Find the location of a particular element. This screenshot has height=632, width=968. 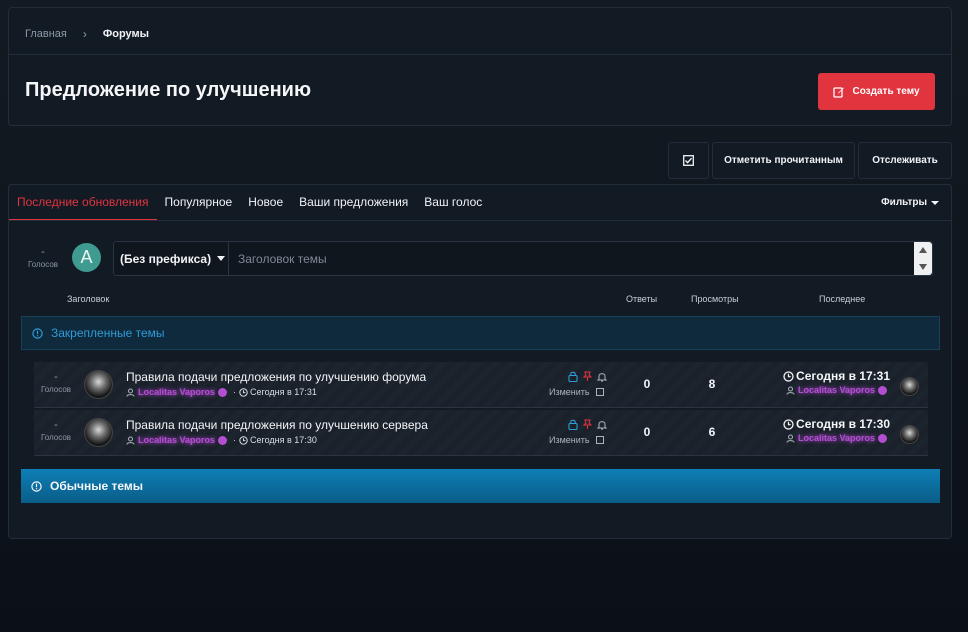

scroll-down-icon is located at coordinates (923, 267).